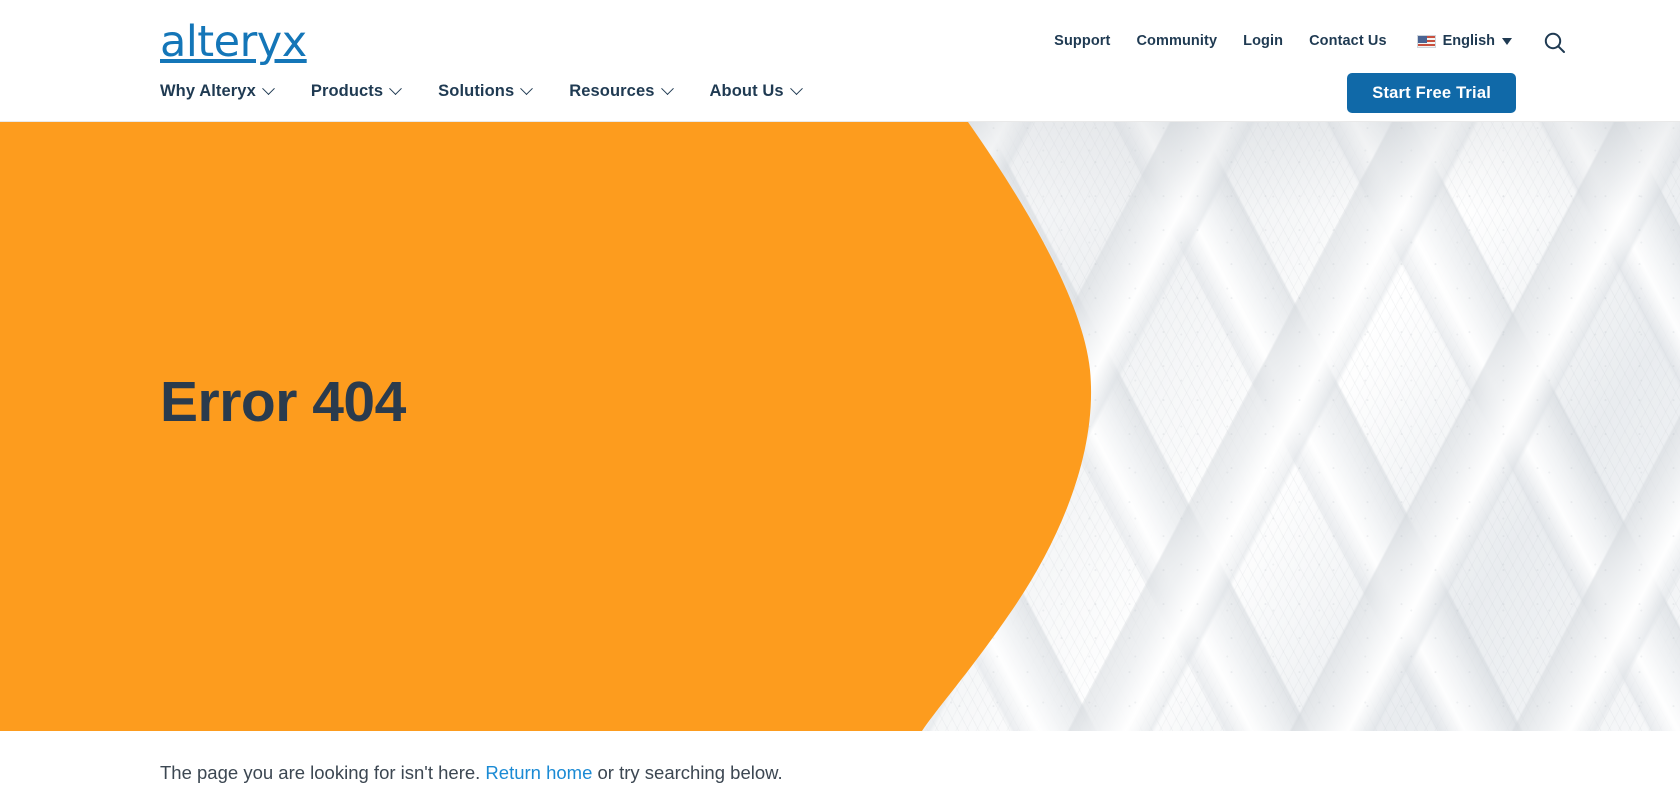  What do you see at coordinates (1263, 41) in the screenshot?
I see `utility-link-login: Login` at bounding box center [1263, 41].